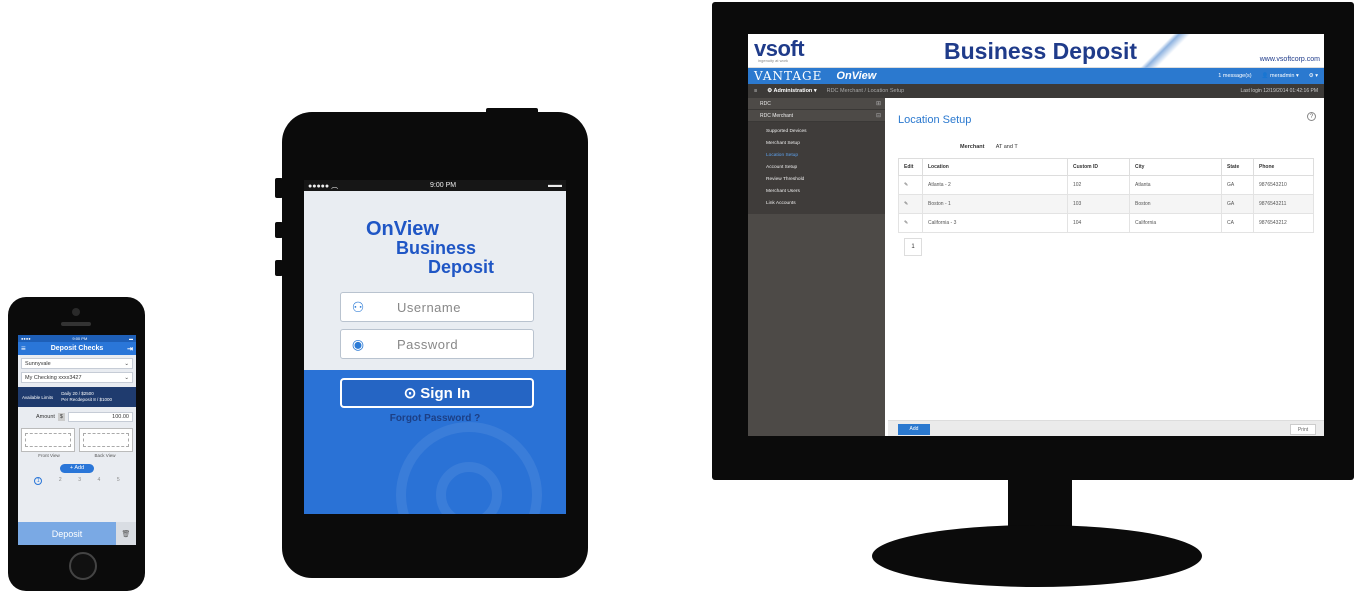 This screenshot has height=594, width=1362. What do you see at coordinates (437, 344) in the screenshot?
I see `password-field: ◉ Password` at bounding box center [437, 344].